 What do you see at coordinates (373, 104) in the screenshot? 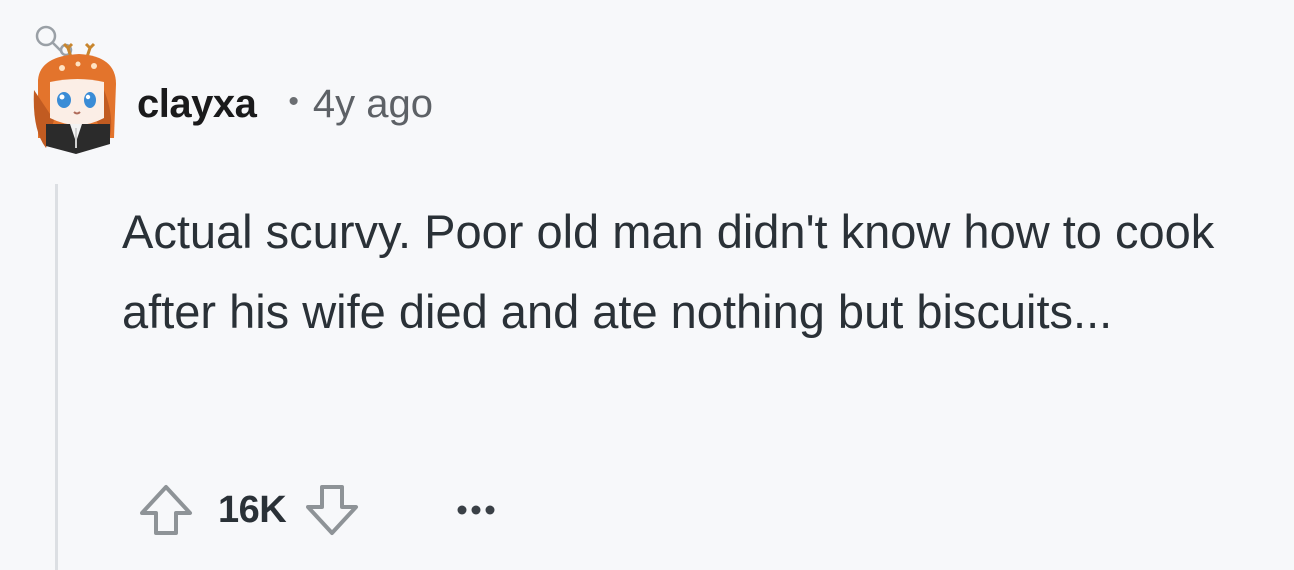
I see `timestamp: 4y ago` at bounding box center [373, 104].